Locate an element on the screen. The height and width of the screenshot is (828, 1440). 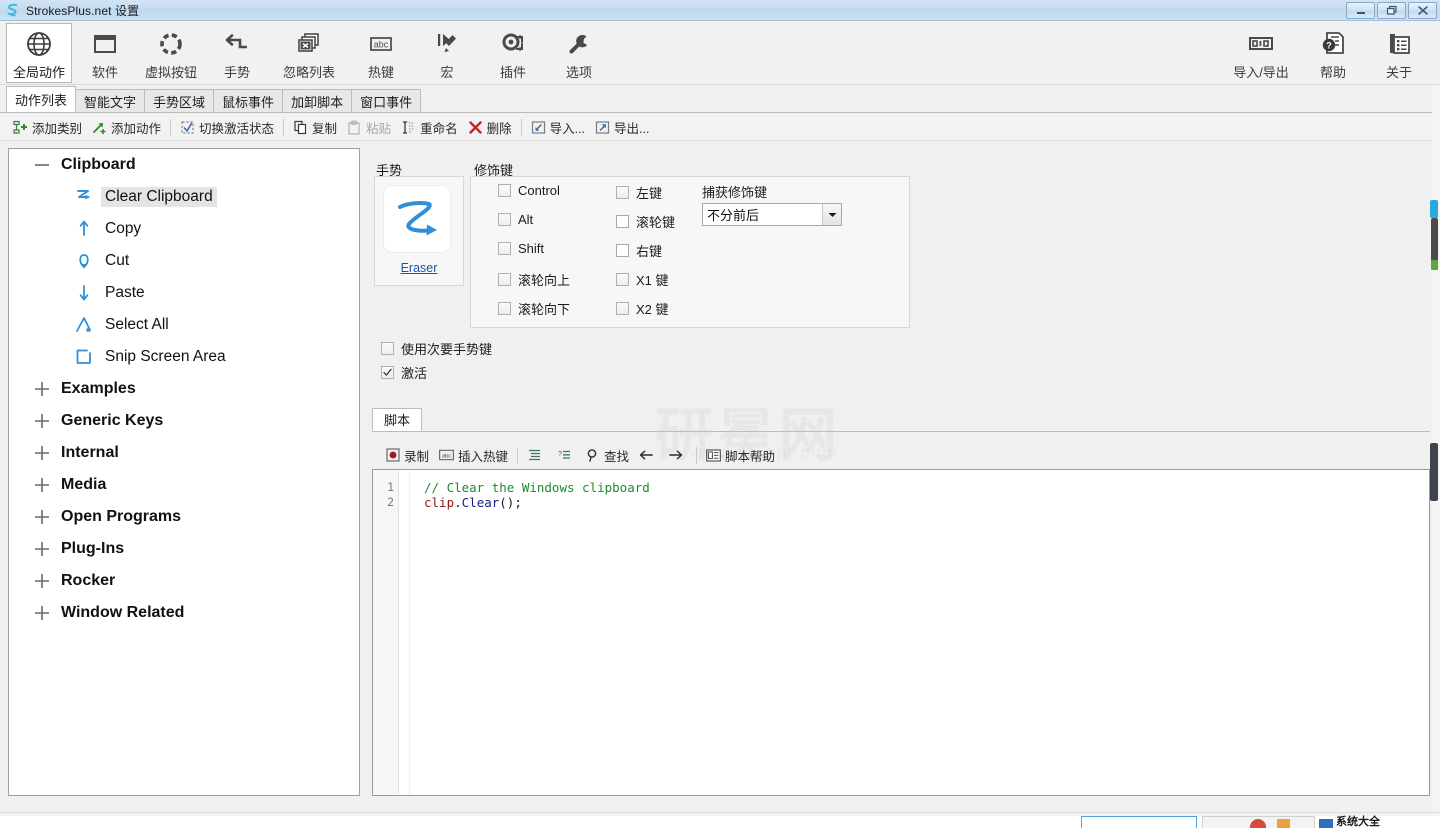
script-help-button: 脚本帮助 is located at coordinates (740, 455).